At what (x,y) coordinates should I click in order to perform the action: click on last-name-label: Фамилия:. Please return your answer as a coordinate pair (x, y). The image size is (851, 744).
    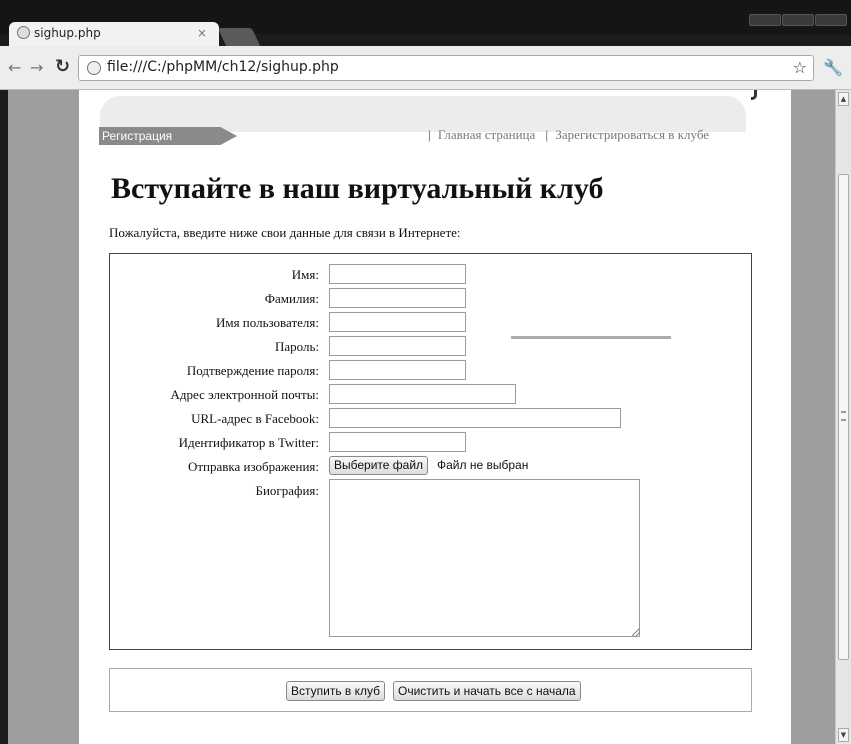
    Looking at the image, I should click on (291, 298).